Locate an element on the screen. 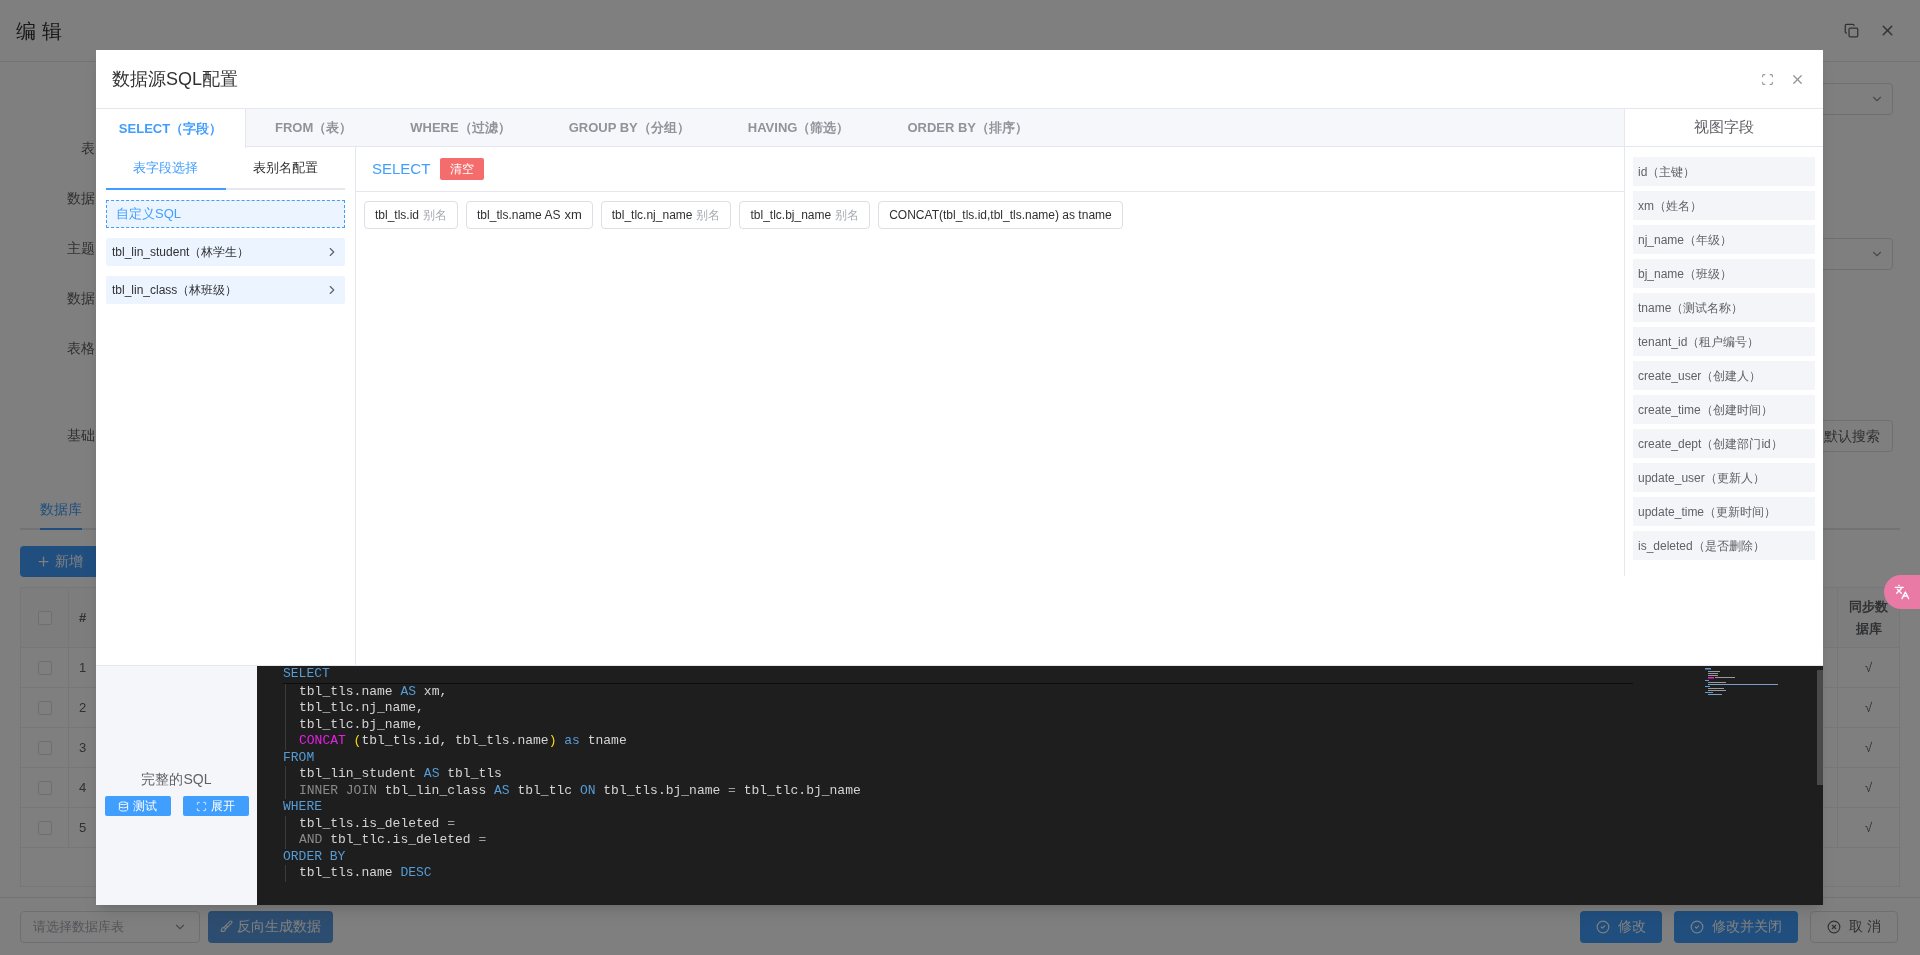  view-field-item: create_user（创建人） is located at coordinates (1724, 375).